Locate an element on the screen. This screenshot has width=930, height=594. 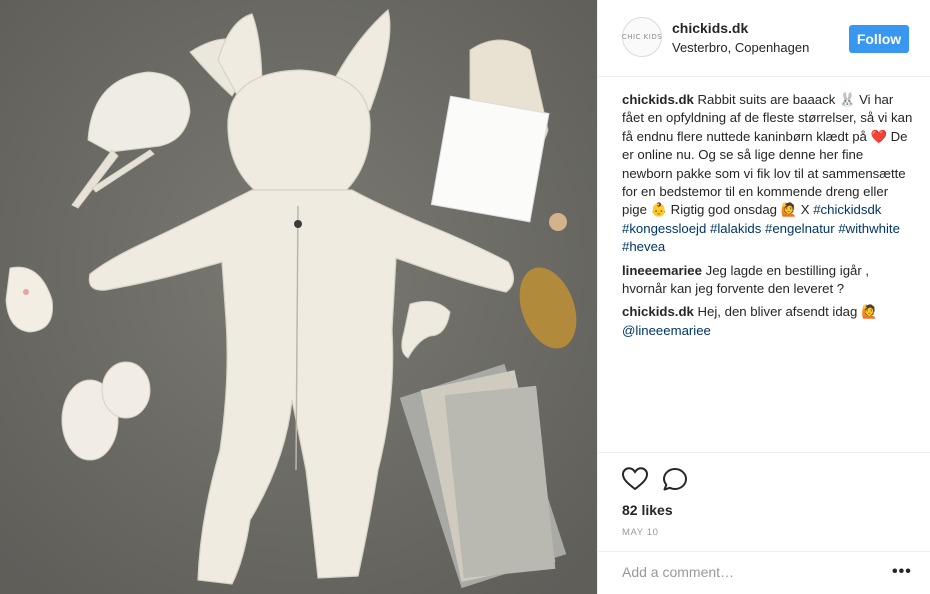
comment-input is located at coordinates (747, 572).